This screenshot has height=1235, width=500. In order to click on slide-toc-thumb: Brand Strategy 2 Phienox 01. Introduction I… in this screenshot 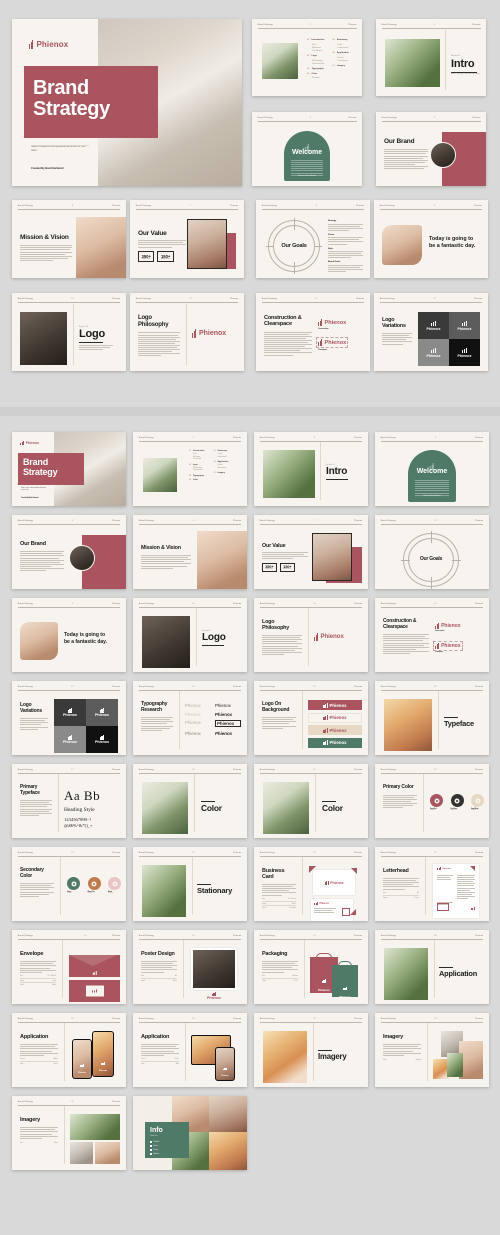, I will do `click(190, 469)`.